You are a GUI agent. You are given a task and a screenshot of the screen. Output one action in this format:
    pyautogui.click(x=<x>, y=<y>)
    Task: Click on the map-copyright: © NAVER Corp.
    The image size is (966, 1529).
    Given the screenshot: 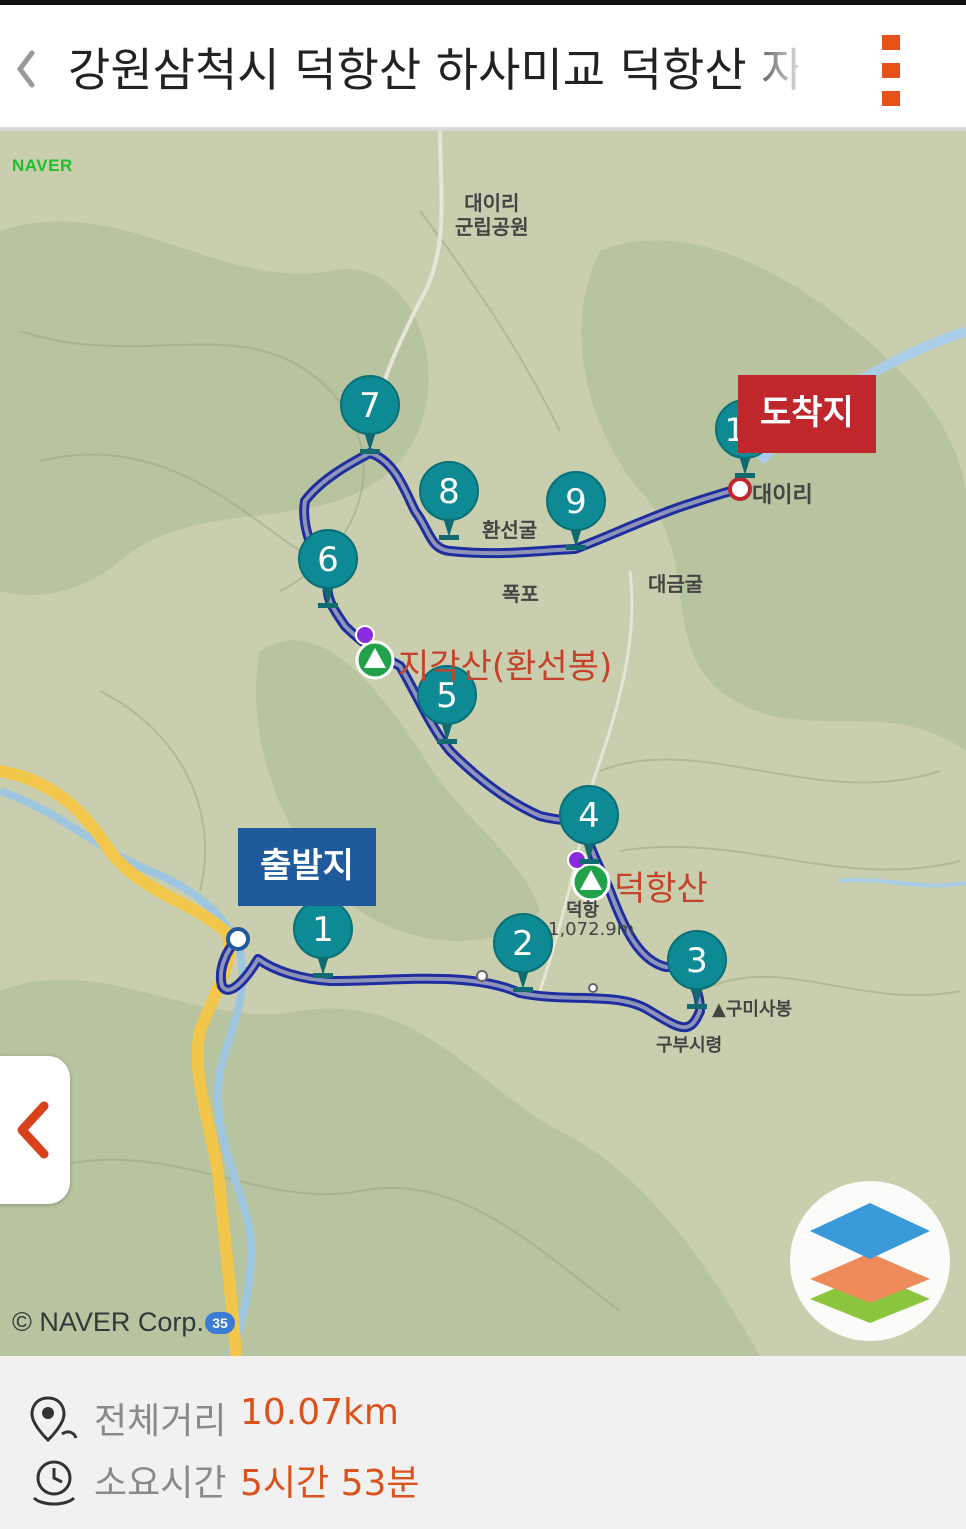 What is the action you would take?
    pyautogui.click(x=108, y=1322)
    